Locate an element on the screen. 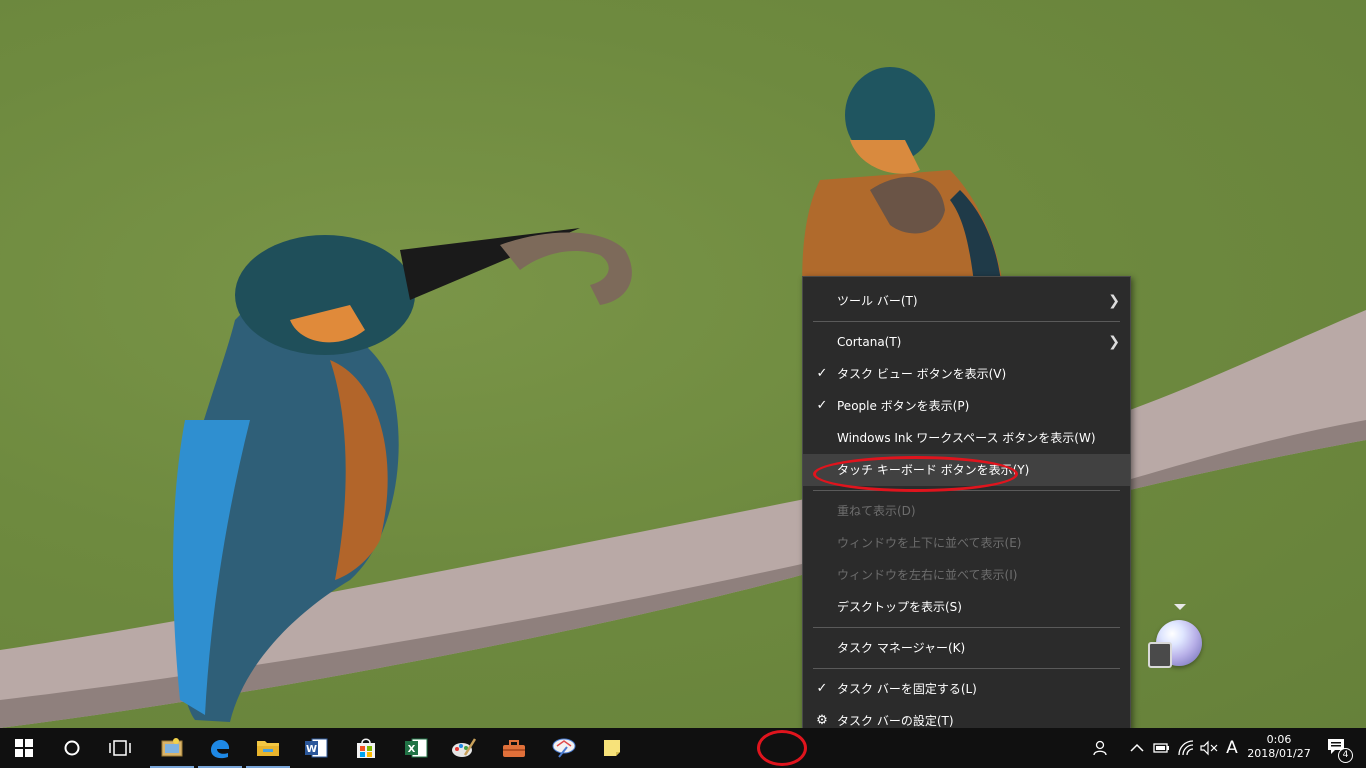 Image resolution: width=1366 pixels, height=768 pixels. menu-item-label: ウィンドウを左右に並べて表示(I) is located at coordinates (927, 575).